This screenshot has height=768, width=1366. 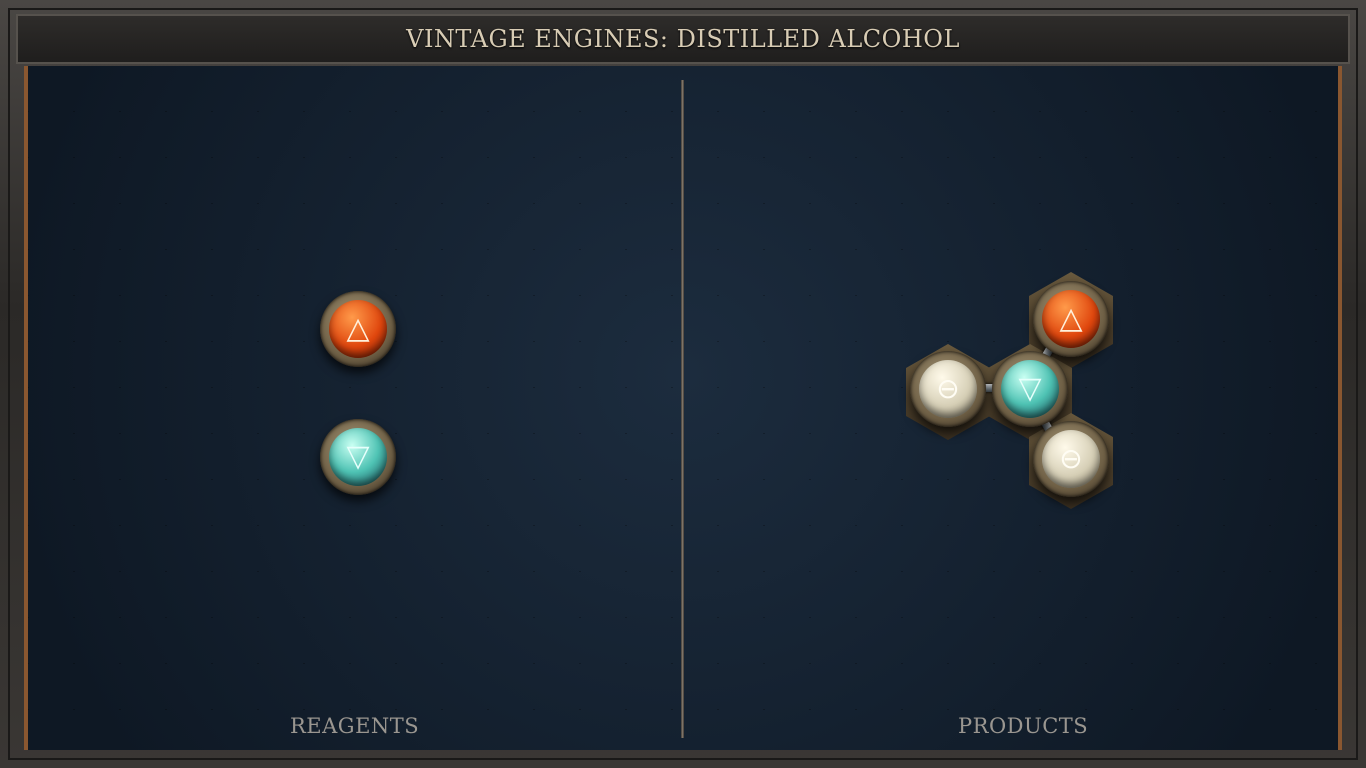 I want to click on panel-divider, so click(x=682, y=409).